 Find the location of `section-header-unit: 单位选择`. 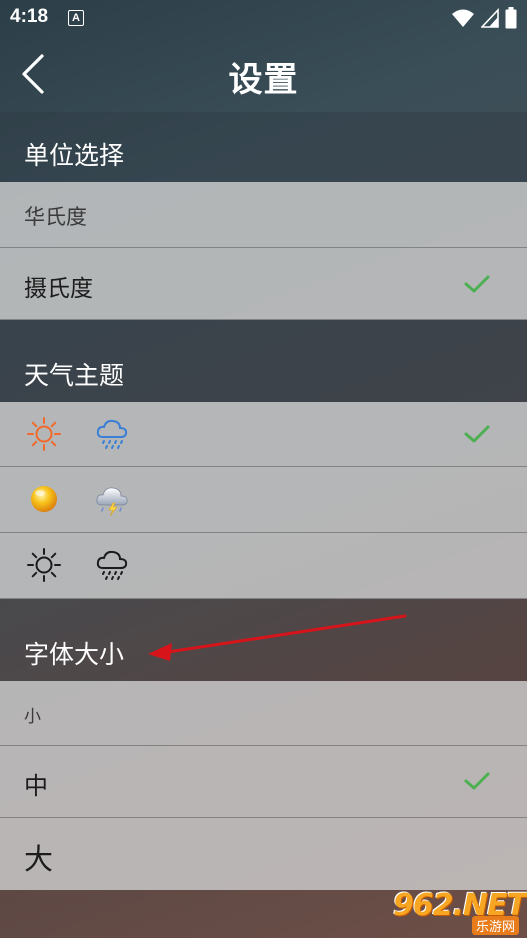

section-header-unit: 单位选择 is located at coordinates (263, 147).